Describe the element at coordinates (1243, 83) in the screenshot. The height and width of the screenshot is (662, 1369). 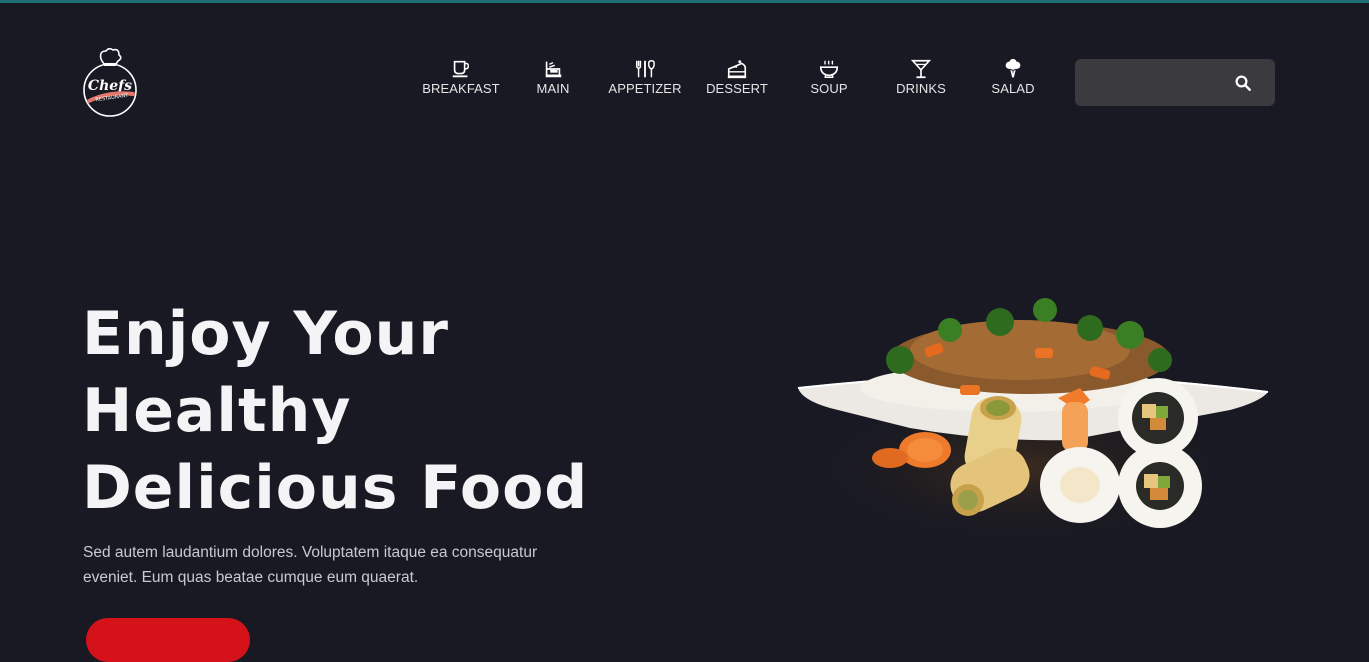
I see `search-icon` at that location.